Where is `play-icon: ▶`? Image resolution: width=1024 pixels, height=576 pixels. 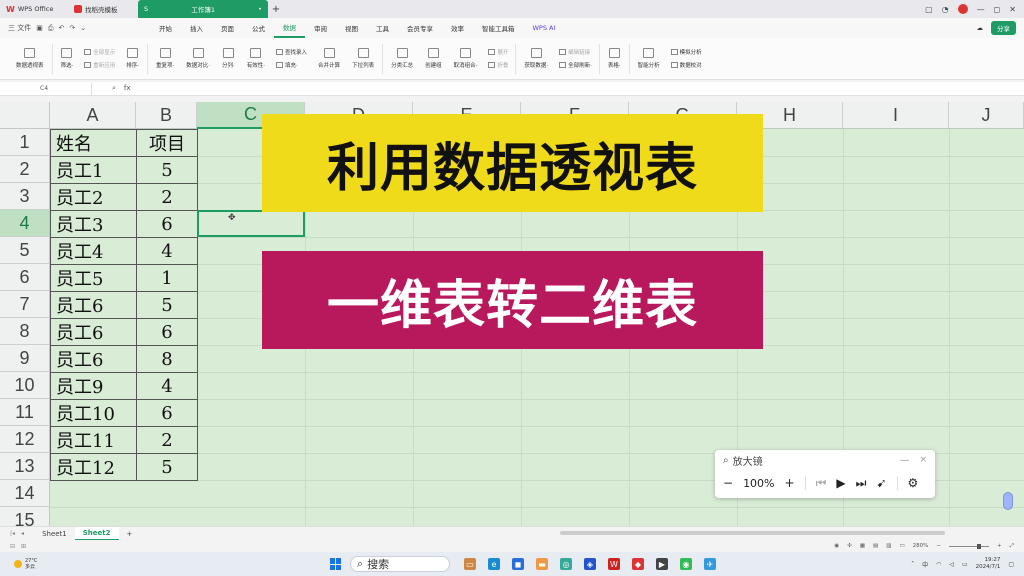
play-icon: ▶ is located at coordinates (840, 483).